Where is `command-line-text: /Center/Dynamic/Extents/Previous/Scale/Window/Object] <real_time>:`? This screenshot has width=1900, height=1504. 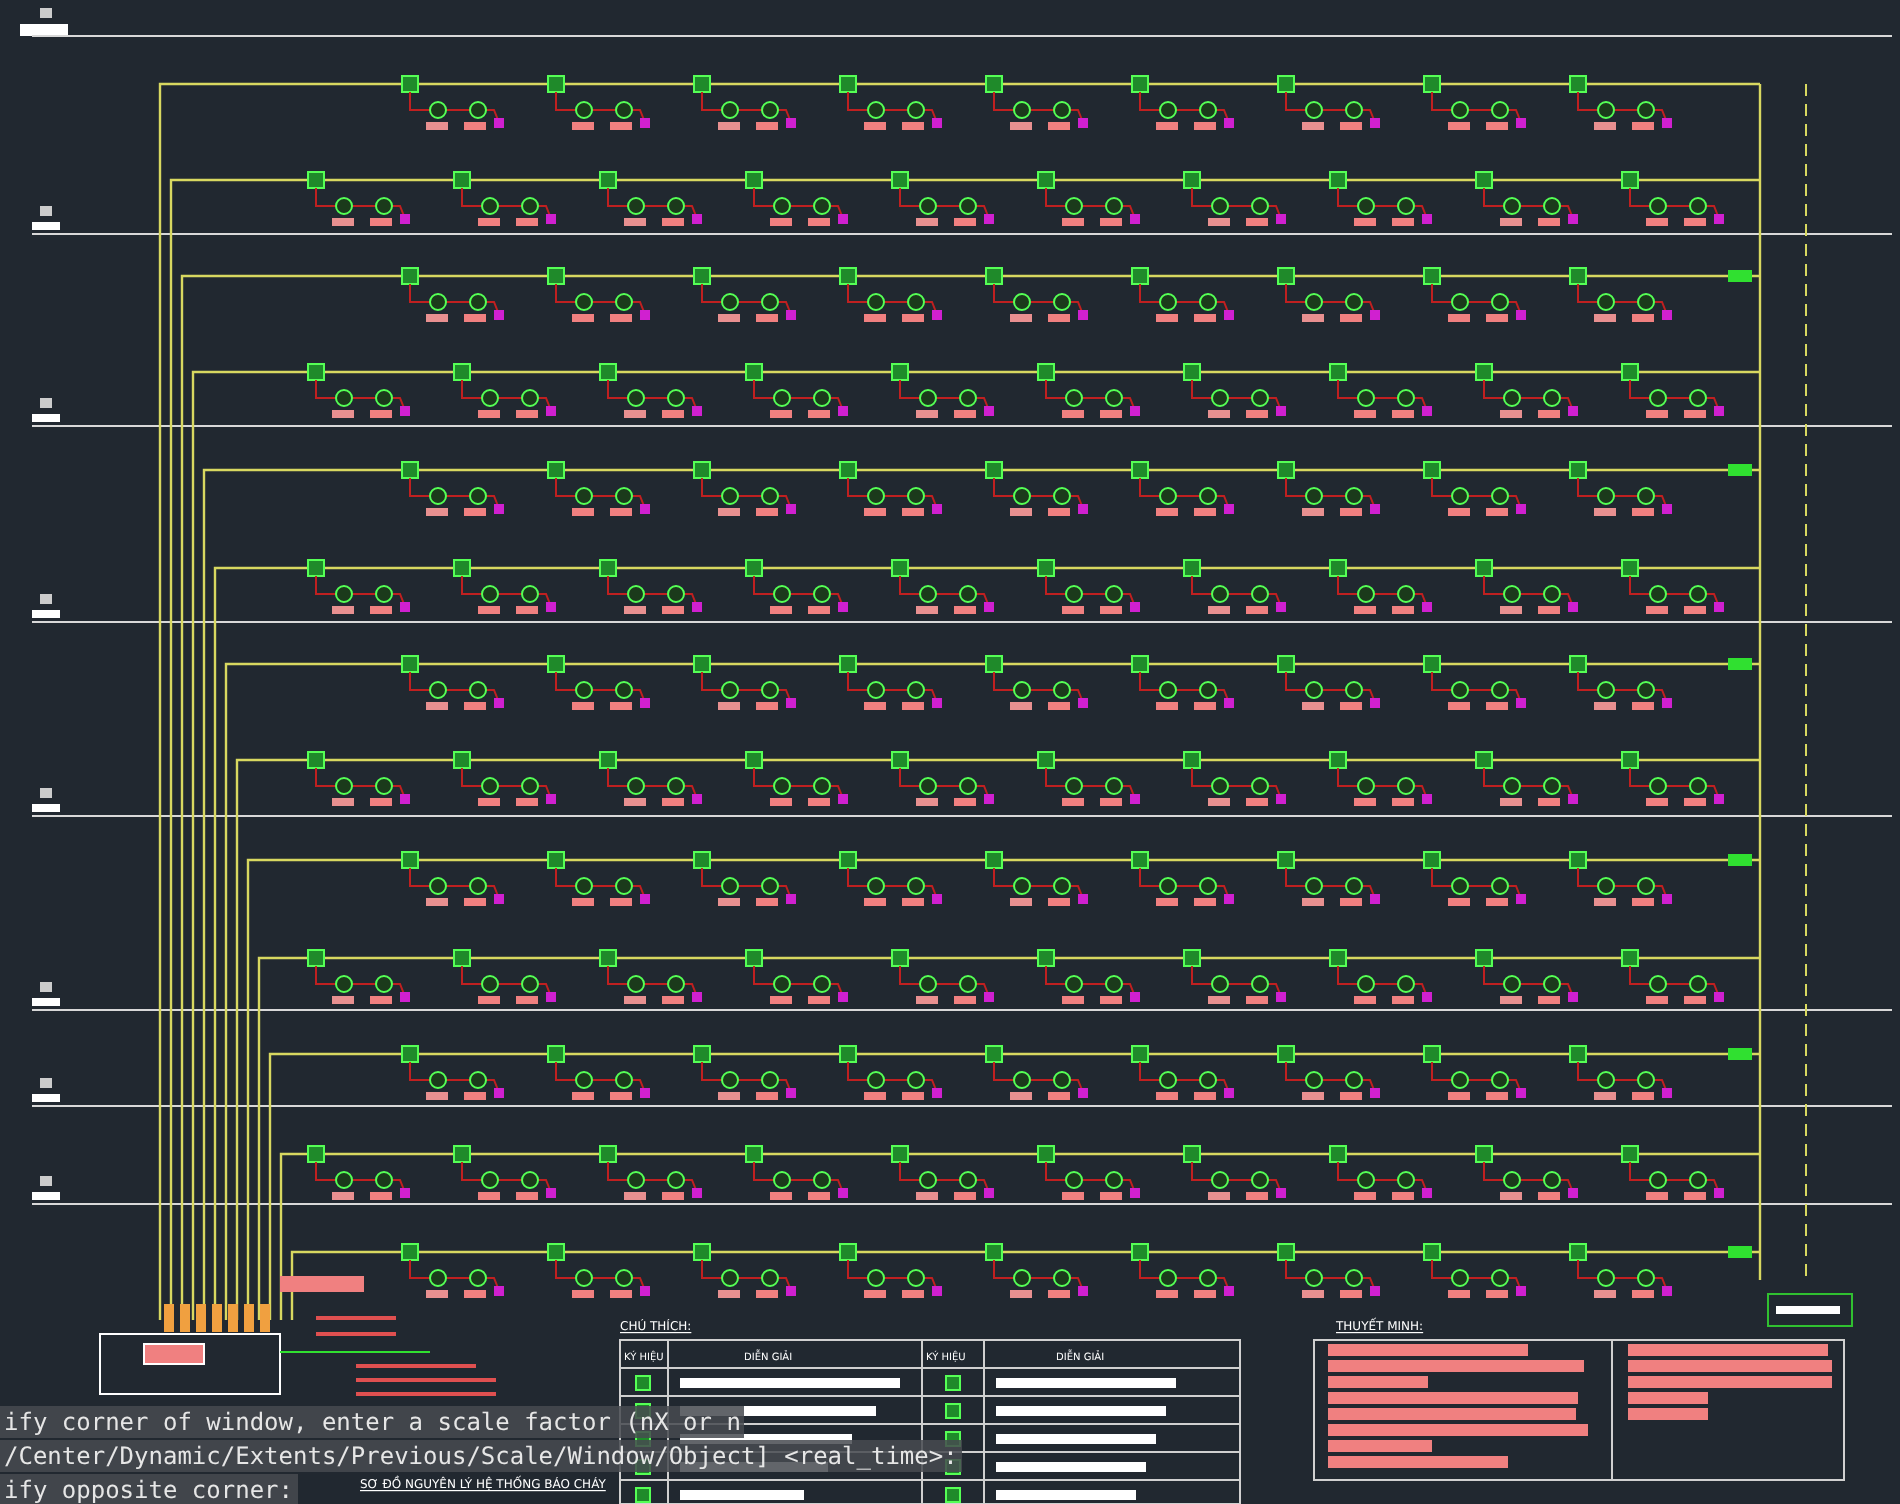 command-line-text: /Center/Dynamic/Extents/Previous/Scale/Window/Object] <real_time>: is located at coordinates (481, 1456).